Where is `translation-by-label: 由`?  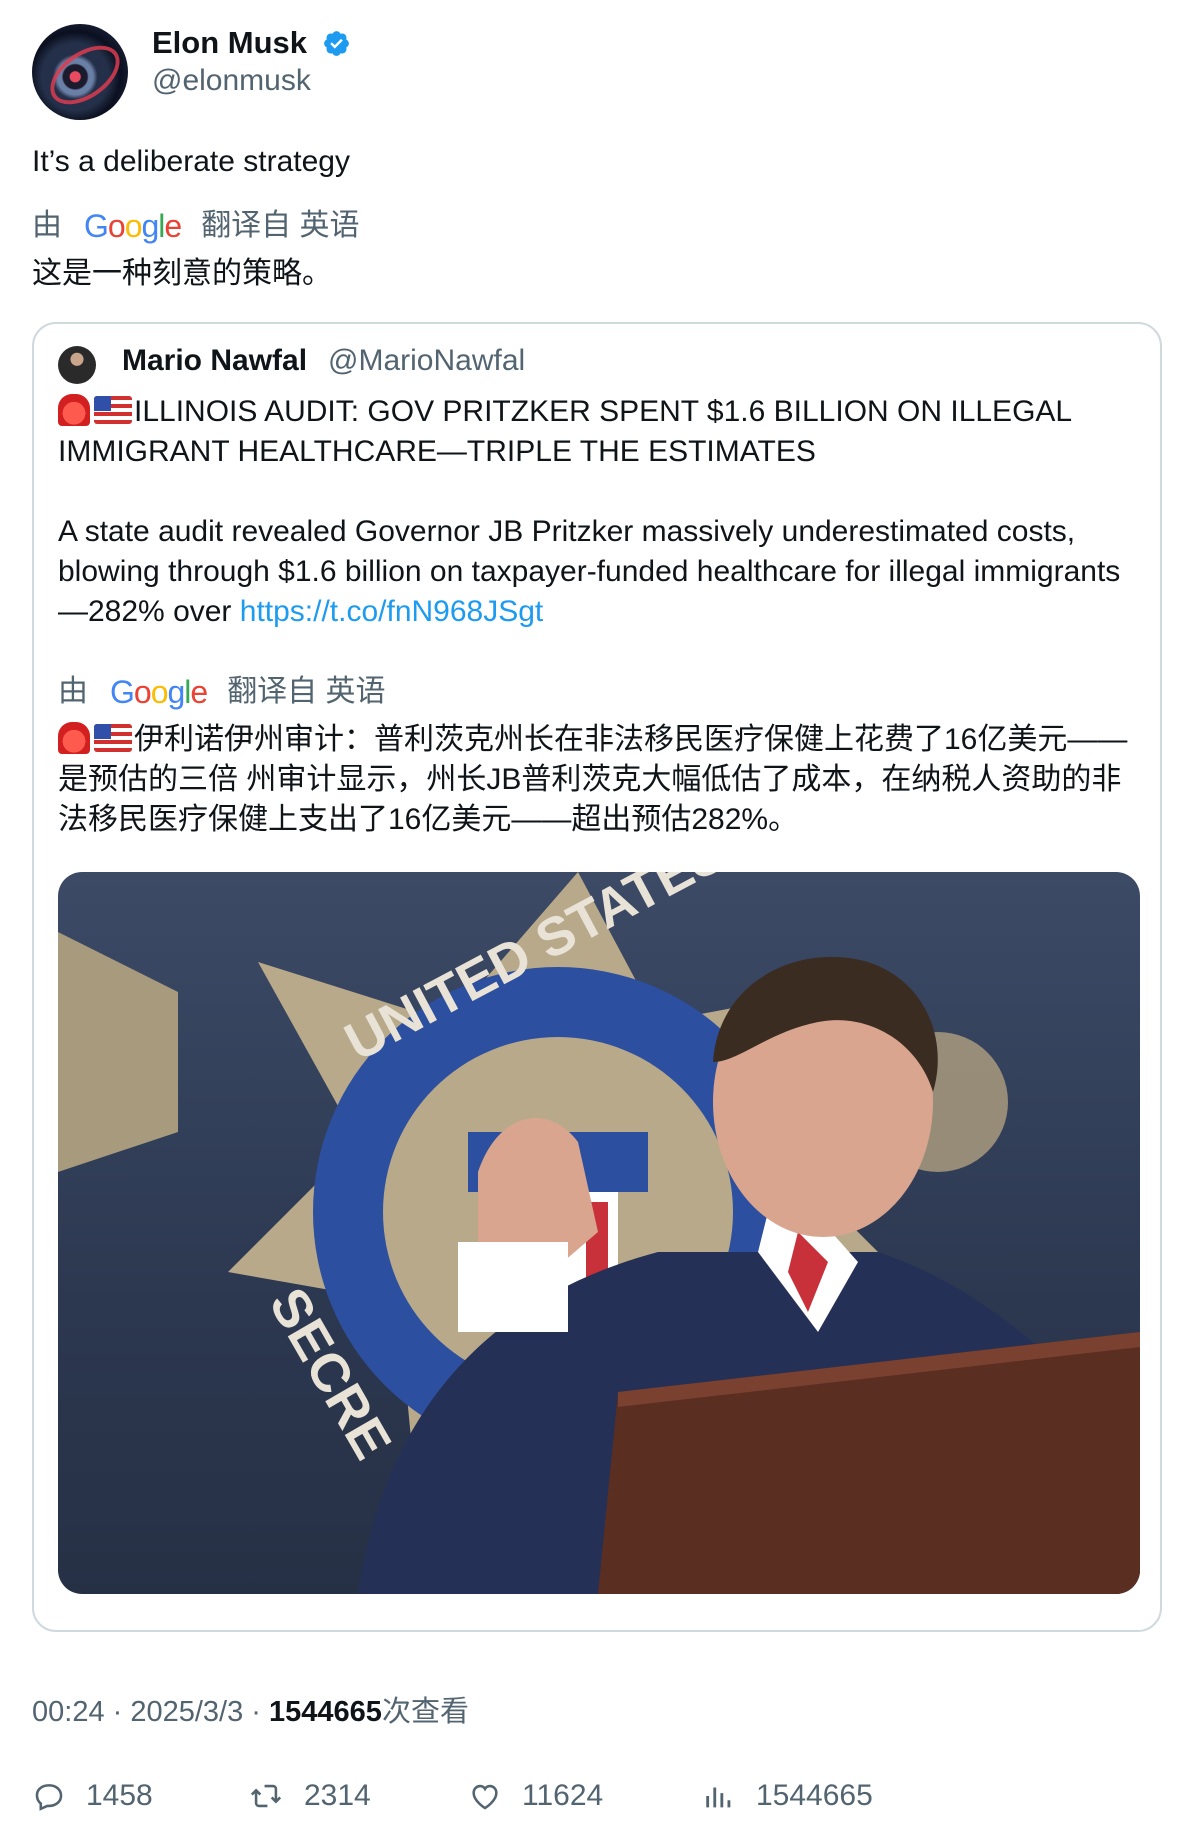
translation-by-label: 由 is located at coordinates (47, 225).